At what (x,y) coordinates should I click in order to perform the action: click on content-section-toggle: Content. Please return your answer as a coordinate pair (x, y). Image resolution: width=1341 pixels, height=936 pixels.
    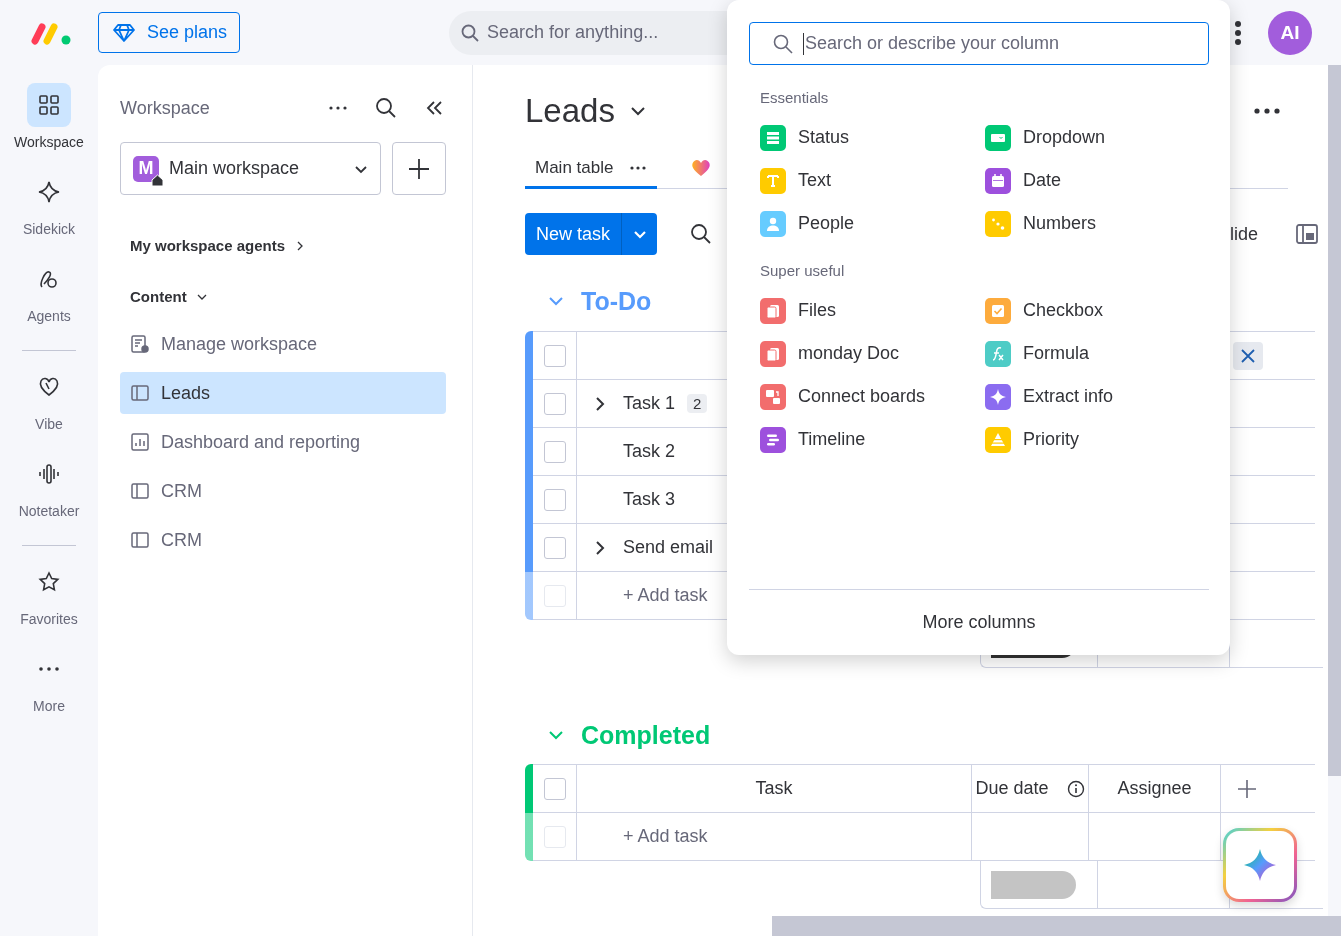
    Looking at the image, I should click on (288, 296).